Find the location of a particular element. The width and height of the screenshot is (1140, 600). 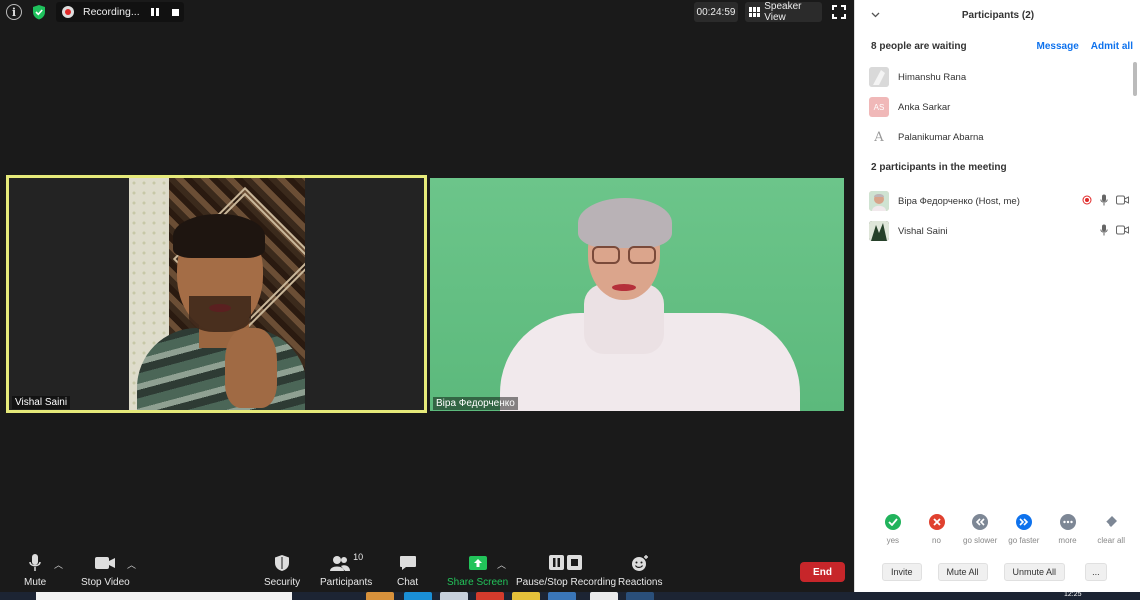

os-taskbar: 12:25 is located at coordinates (570, 595).